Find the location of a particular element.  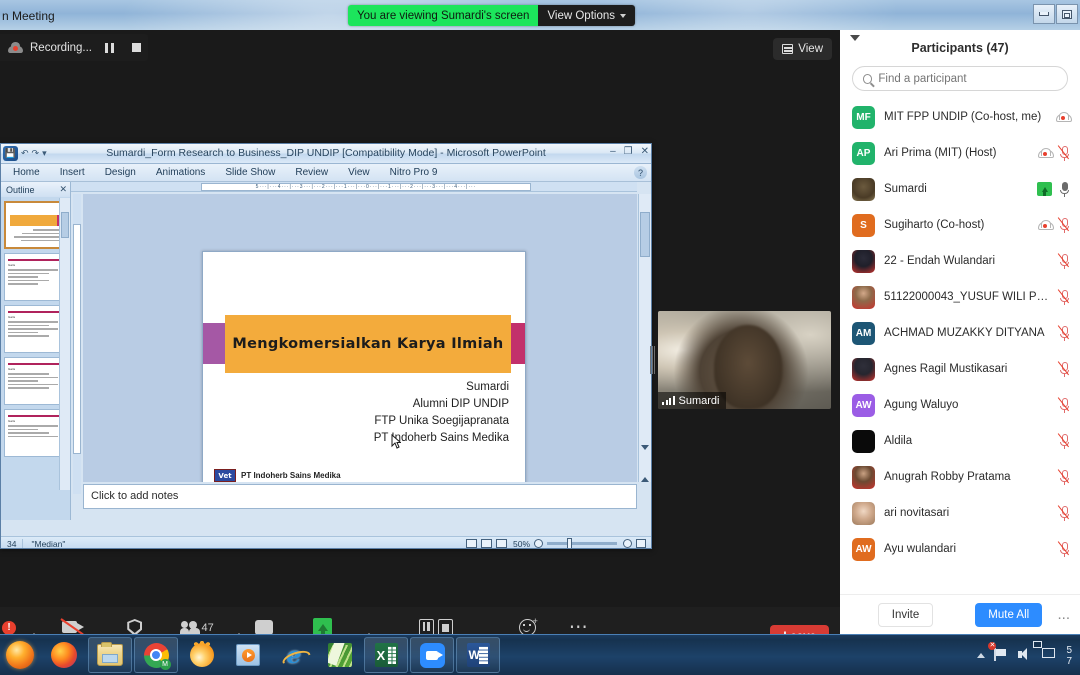

ribbon-tab-home: Home is located at coordinates (26, 172).